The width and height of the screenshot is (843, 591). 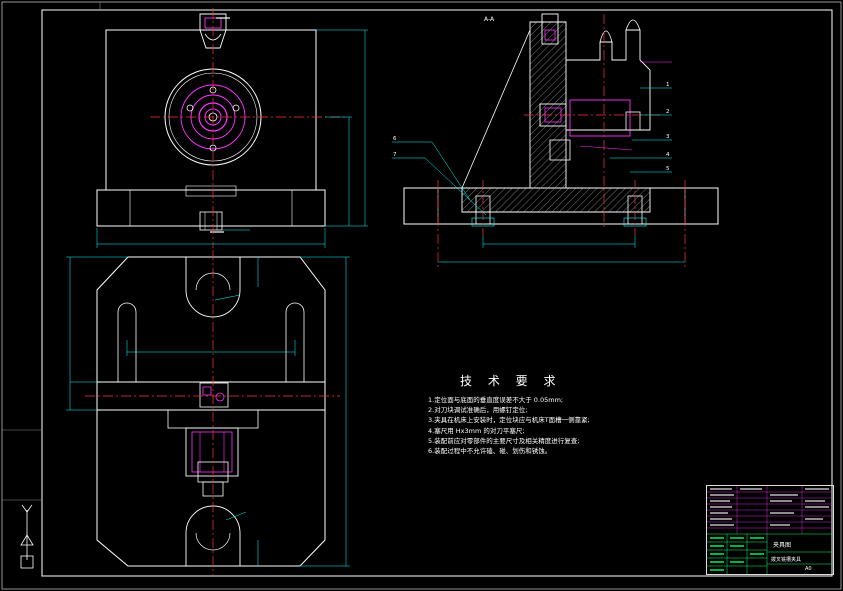 What do you see at coordinates (509, 420) in the screenshot?
I see `tech-item: 3.夹具在机床上安装时，定位块应与机床T面槽一侧靠紧;` at bounding box center [509, 420].